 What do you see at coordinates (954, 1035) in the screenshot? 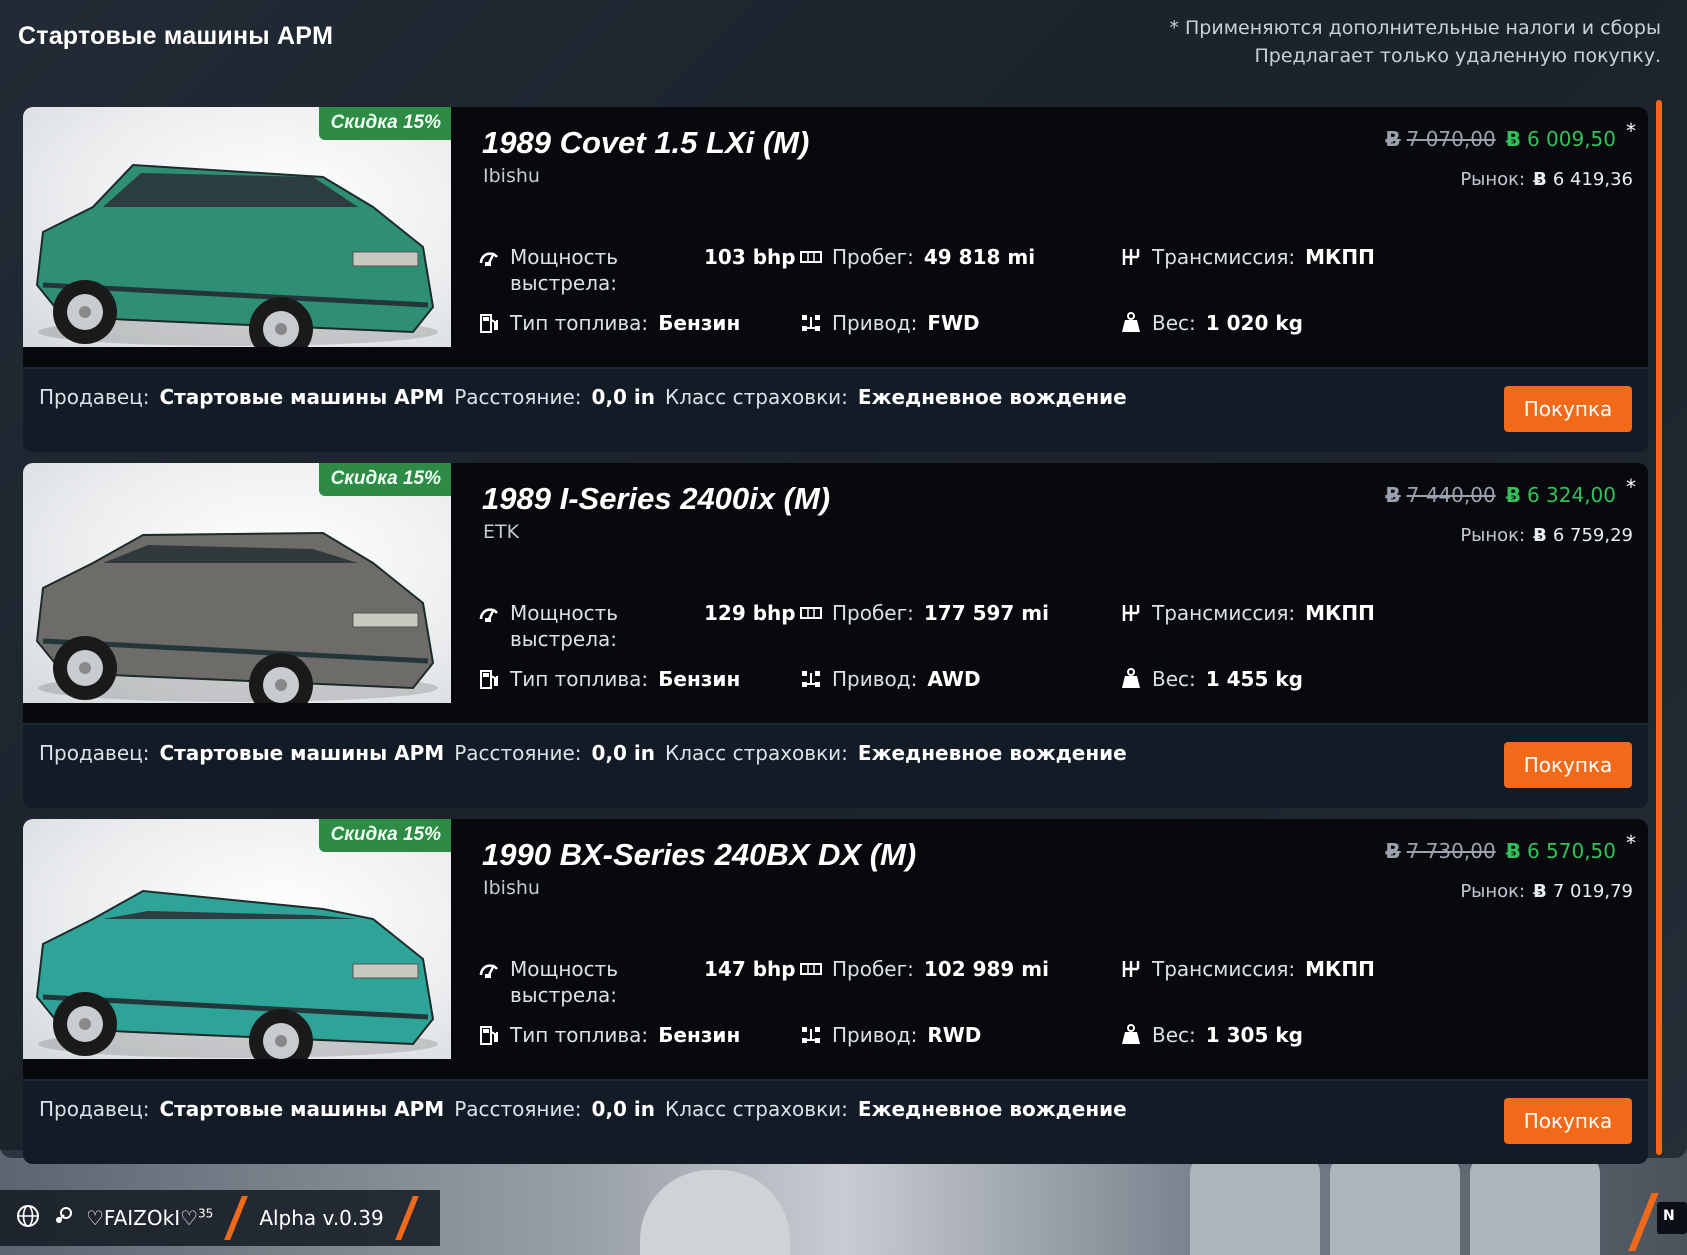
I see `drive-value: RWD` at bounding box center [954, 1035].